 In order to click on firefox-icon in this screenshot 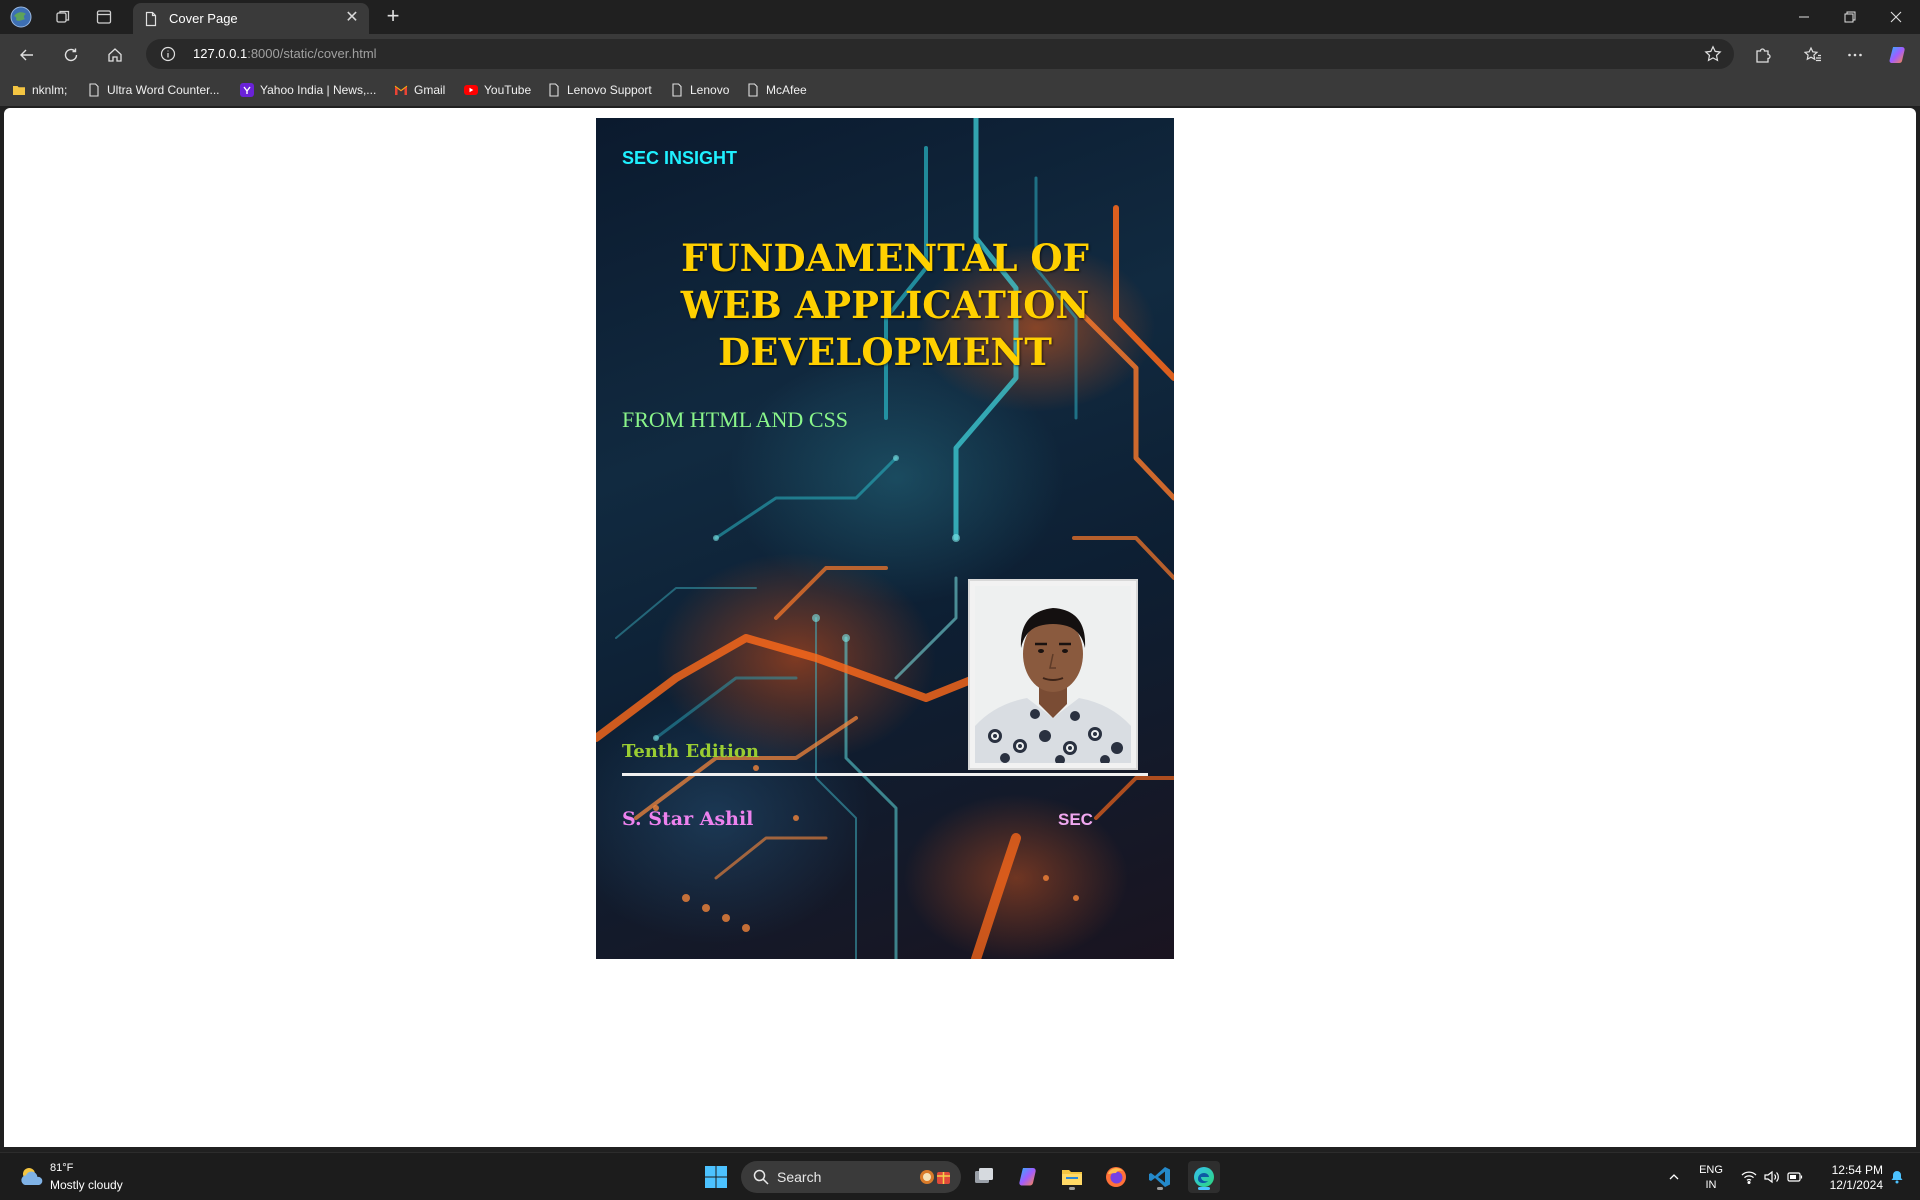, I will do `click(1116, 1177)`.